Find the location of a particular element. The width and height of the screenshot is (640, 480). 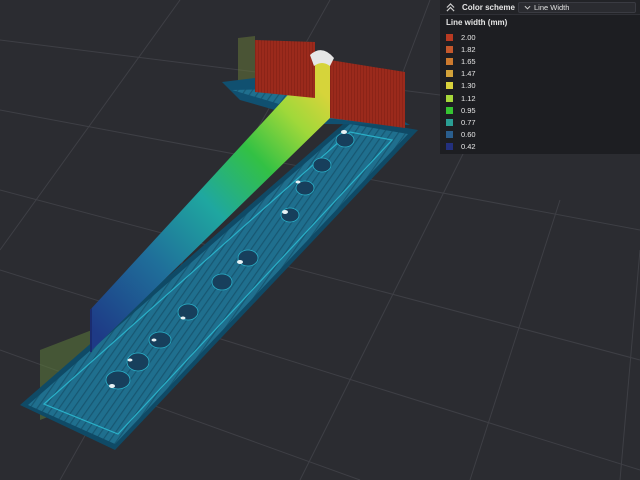

legend-list: 2.00 1.82 1.65 1.47 1.30 1.12 0.95 0.77 0.60 0.42 is located at coordinates (540, 92).